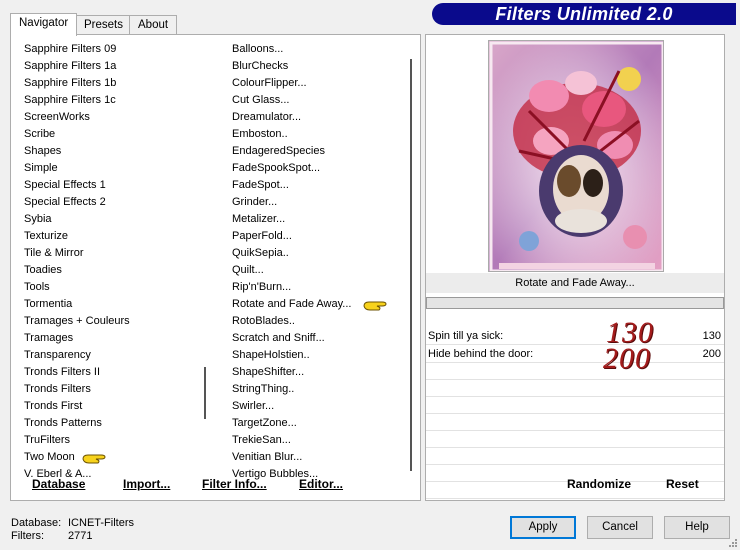  I want to click on list-item: Sapphire Filters 1a, so click(111, 66).